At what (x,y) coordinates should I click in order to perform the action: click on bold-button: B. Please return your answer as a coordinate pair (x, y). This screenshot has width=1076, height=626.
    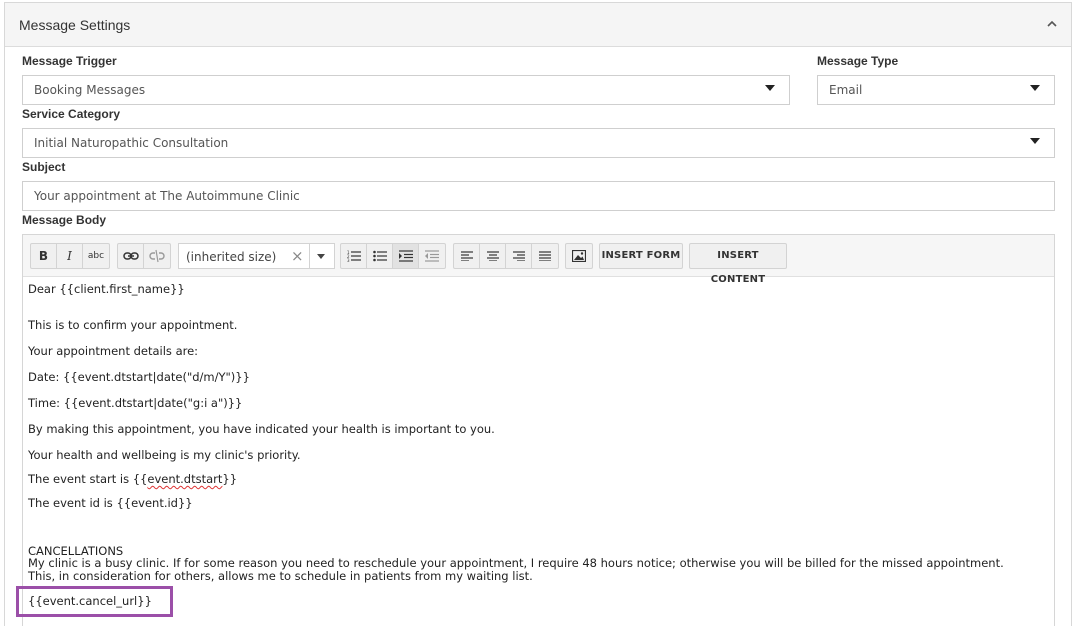
    Looking at the image, I should click on (44, 256).